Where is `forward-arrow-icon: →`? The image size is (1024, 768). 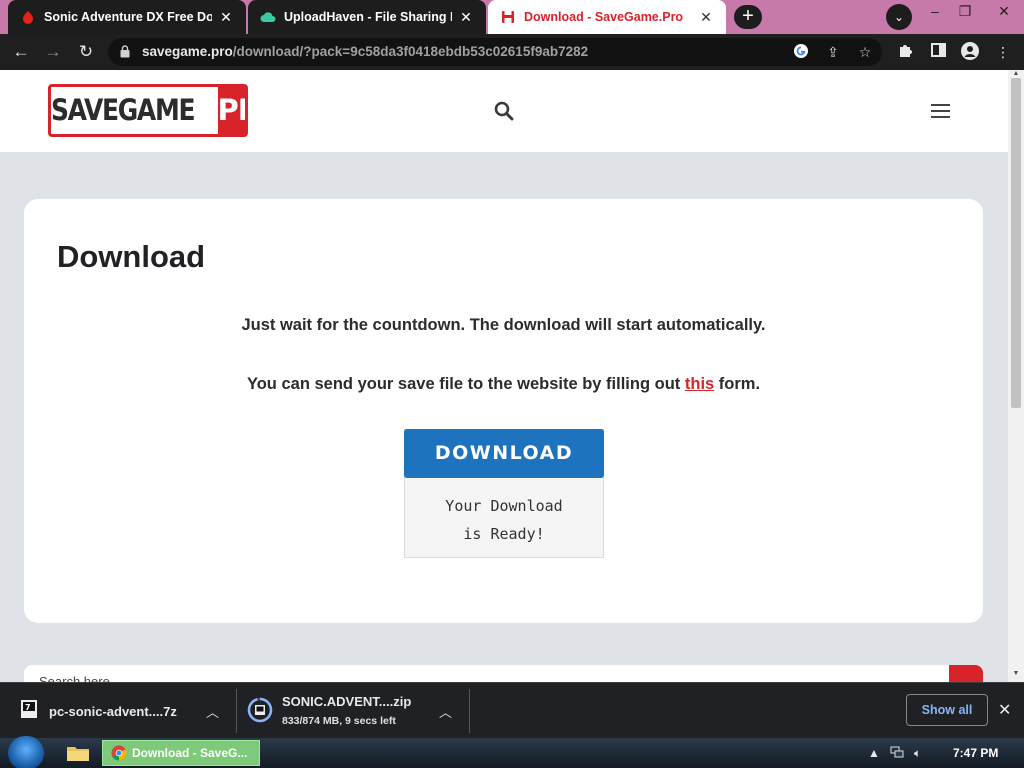 forward-arrow-icon: → is located at coordinates (53, 52).